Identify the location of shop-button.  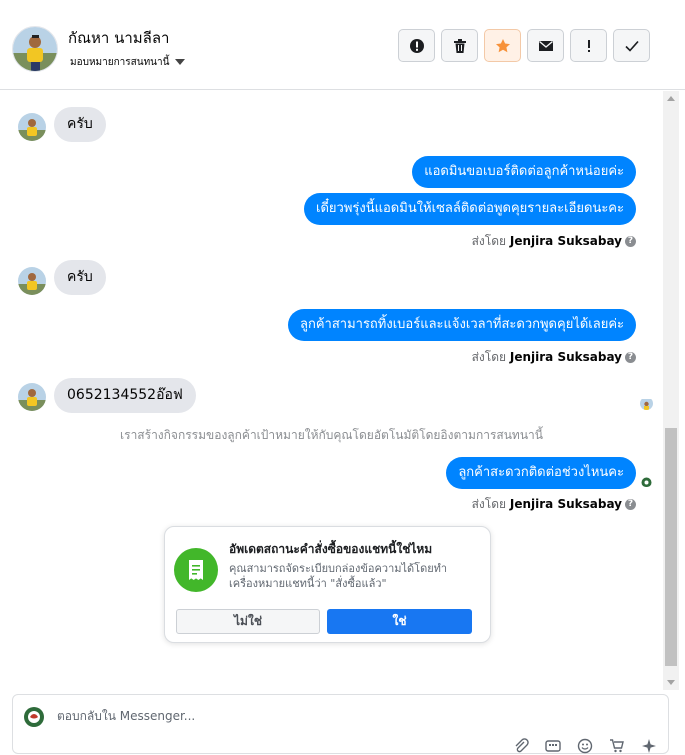
(617, 746).